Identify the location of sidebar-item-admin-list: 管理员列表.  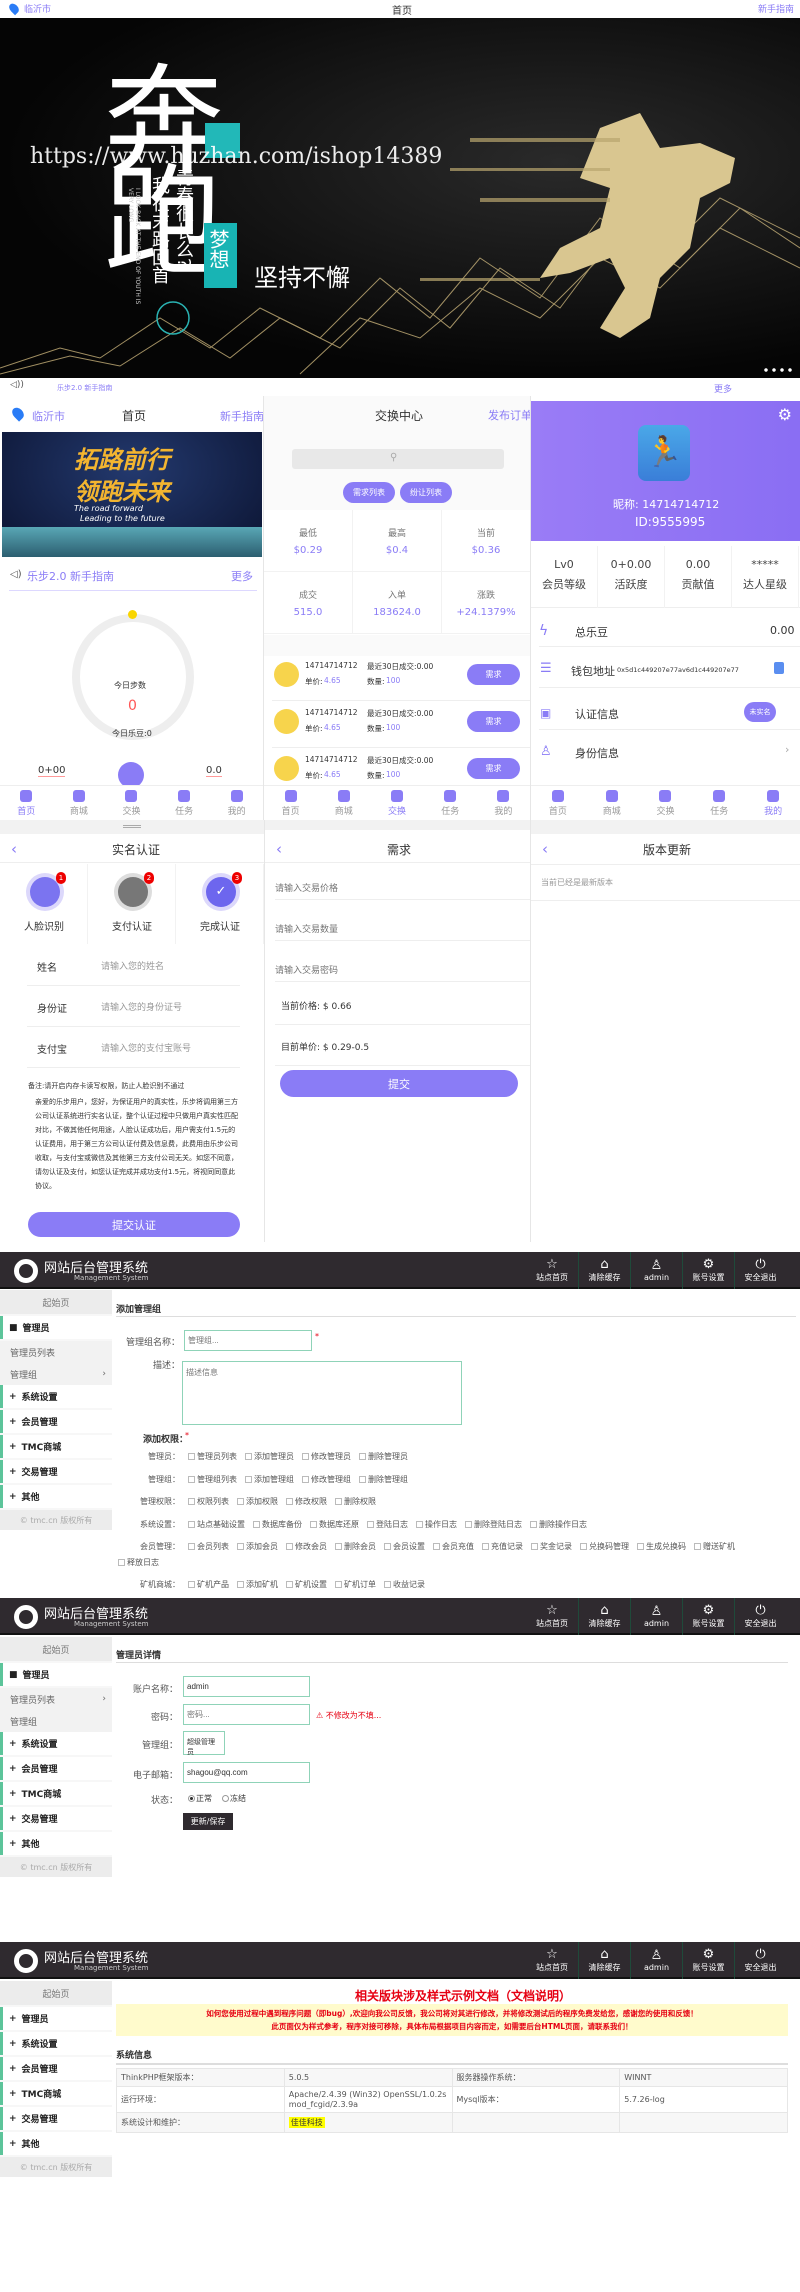
(56, 1352).